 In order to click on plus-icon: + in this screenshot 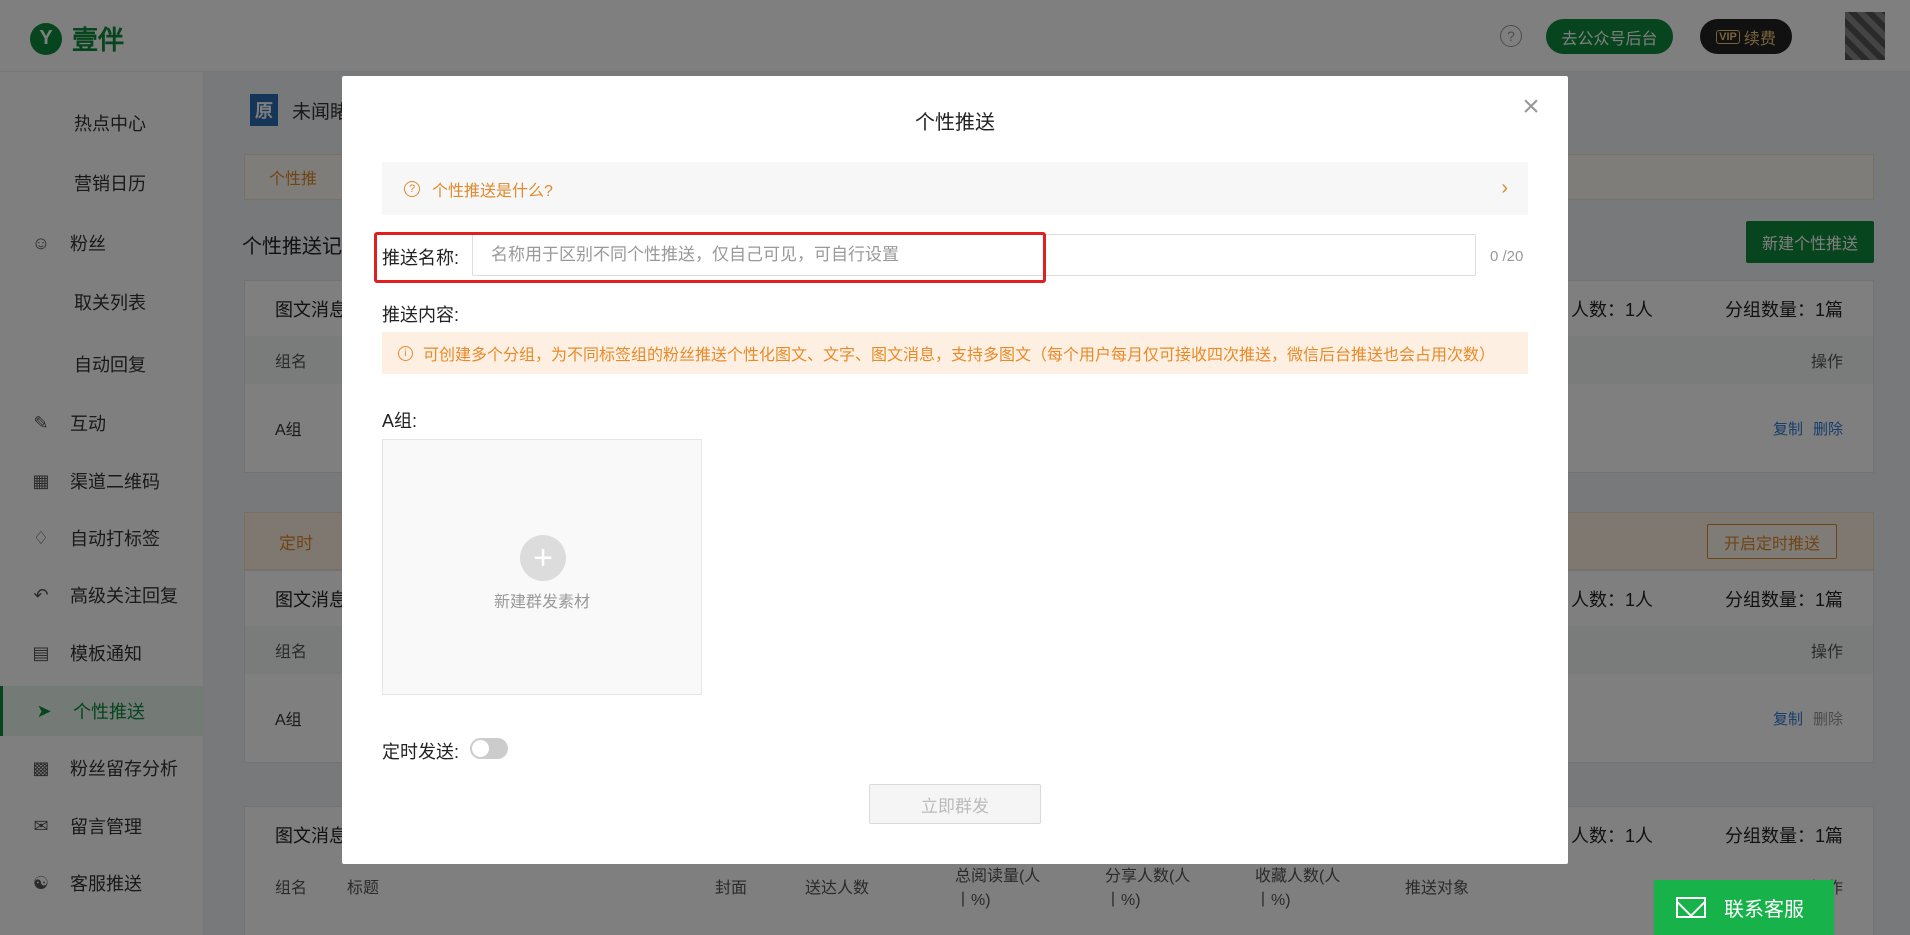, I will do `click(543, 558)`.